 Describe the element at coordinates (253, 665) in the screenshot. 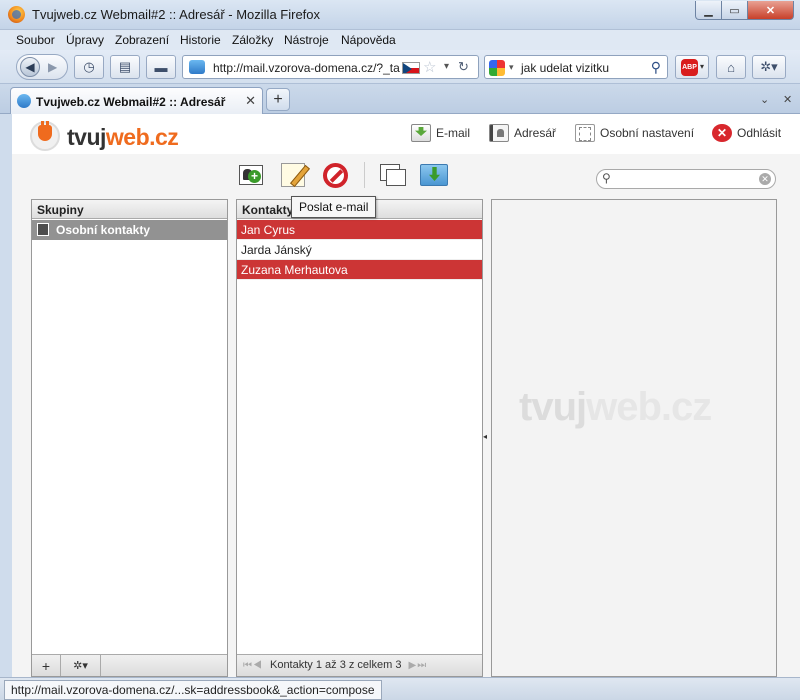

I see `pager-prev-icons: ⏮◀` at that location.